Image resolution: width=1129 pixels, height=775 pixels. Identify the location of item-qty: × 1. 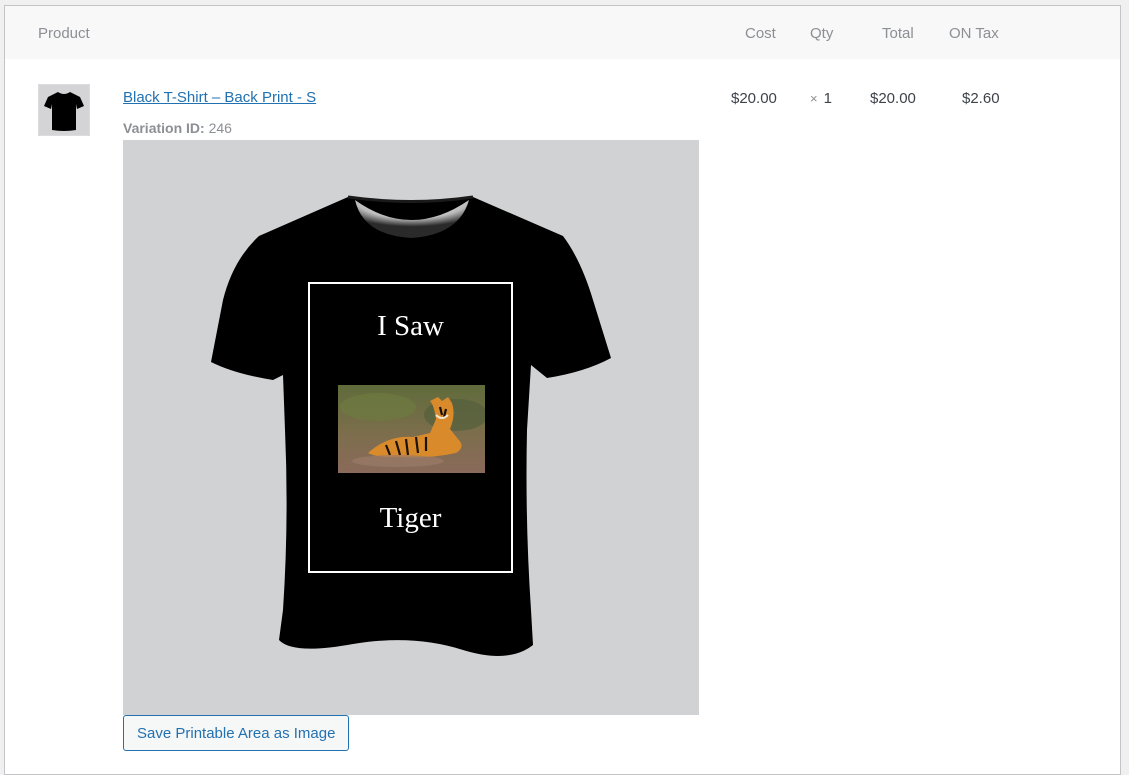
(821, 98).